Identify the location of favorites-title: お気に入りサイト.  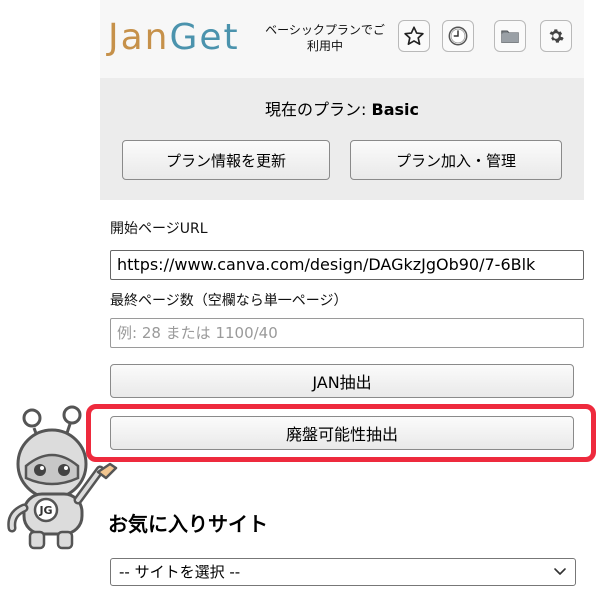
(188, 524).